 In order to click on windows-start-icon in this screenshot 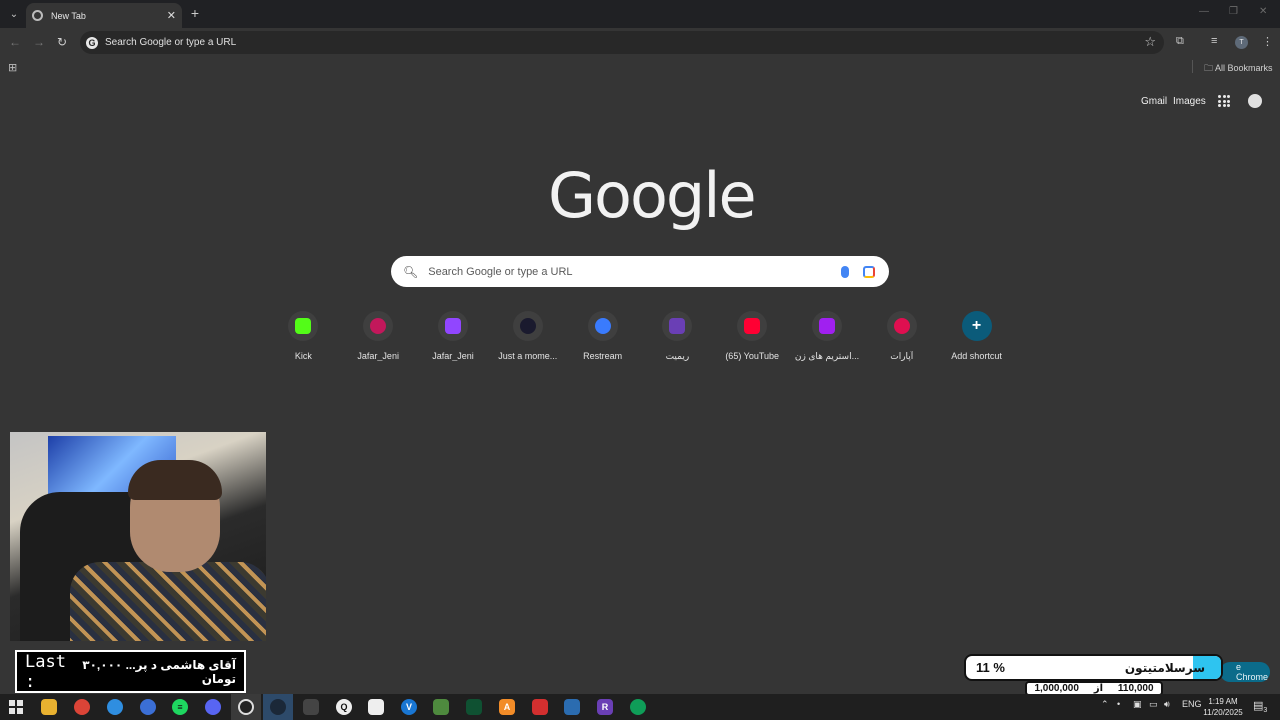, I will do `click(16, 707)`.